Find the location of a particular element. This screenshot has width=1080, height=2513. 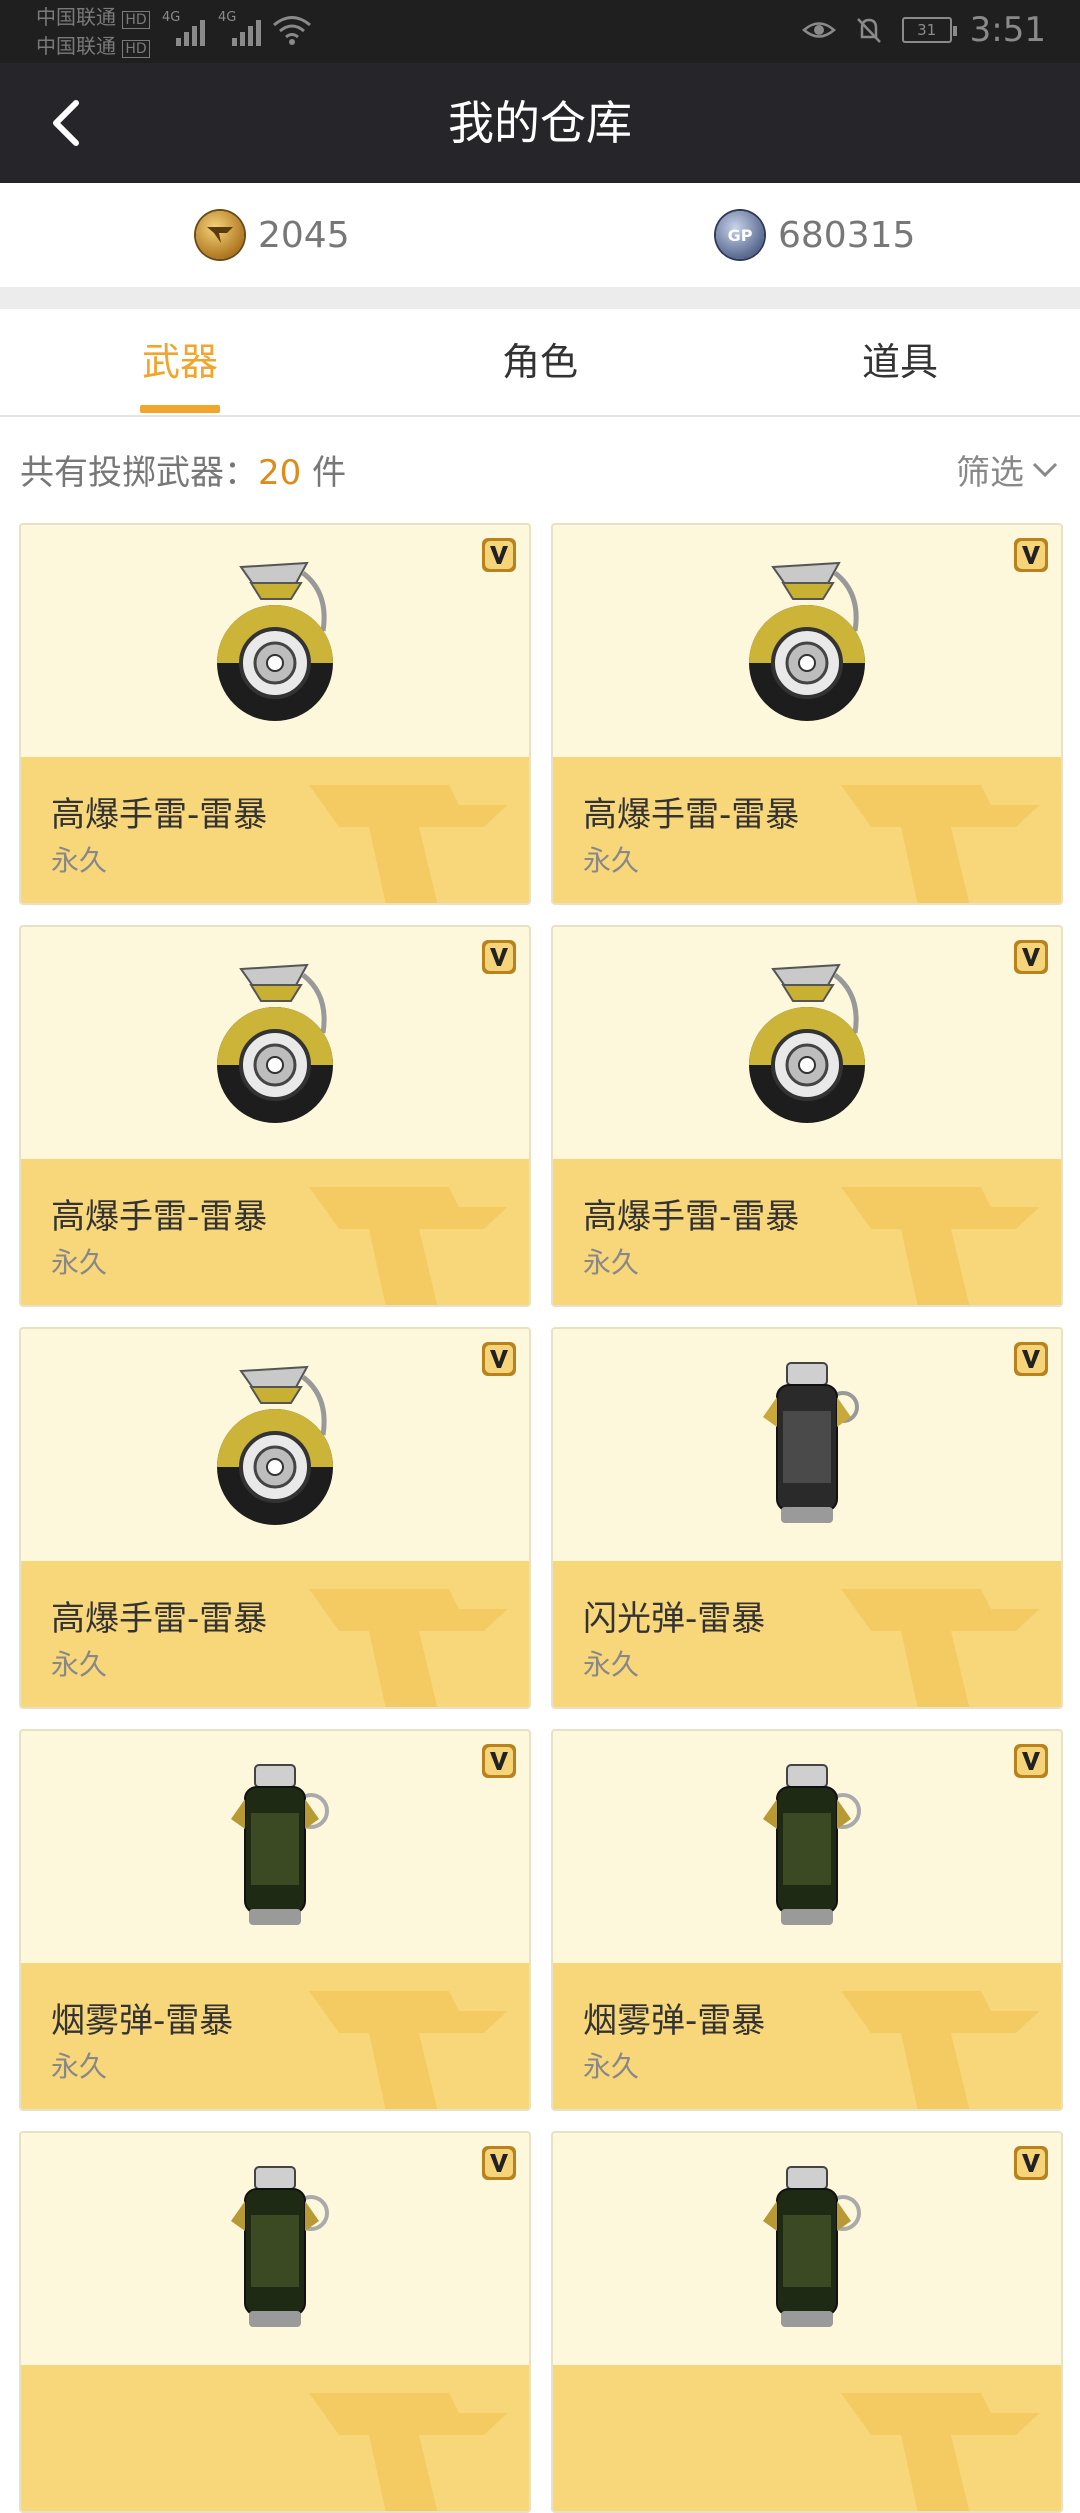

cf-points-value: 2045 is located at coordinates (304, 235).